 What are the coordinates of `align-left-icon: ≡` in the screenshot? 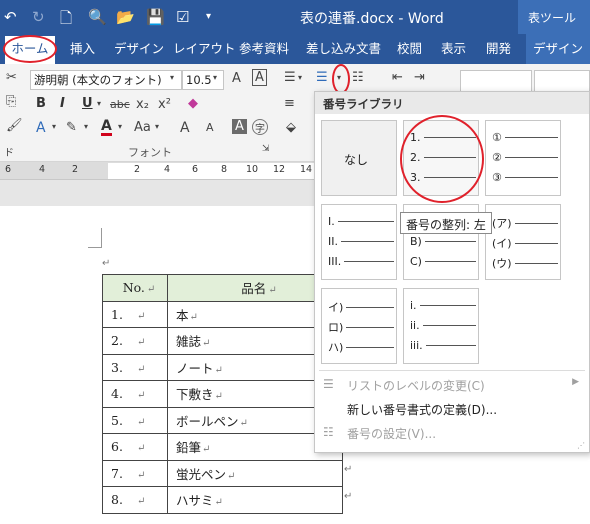 It's located at (289, 103).